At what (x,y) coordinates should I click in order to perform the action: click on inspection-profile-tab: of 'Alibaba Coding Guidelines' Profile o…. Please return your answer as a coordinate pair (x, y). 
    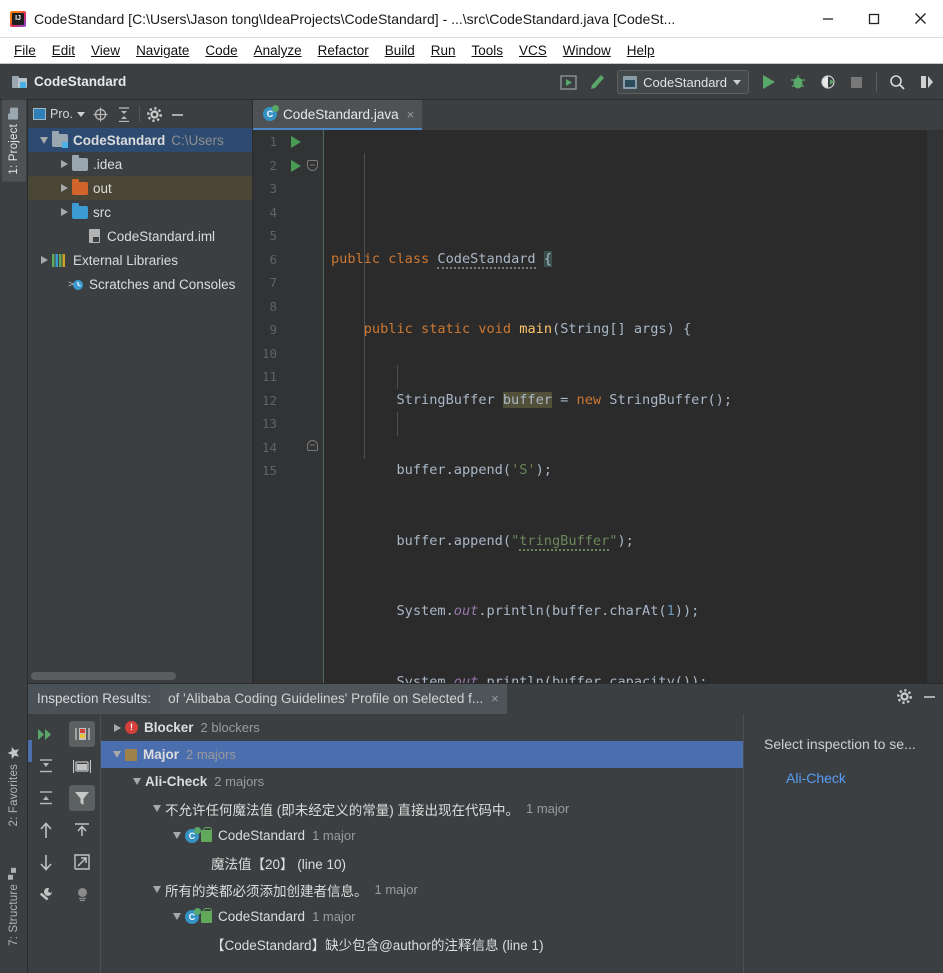
    Looking at the image, I should click on (333, 699).